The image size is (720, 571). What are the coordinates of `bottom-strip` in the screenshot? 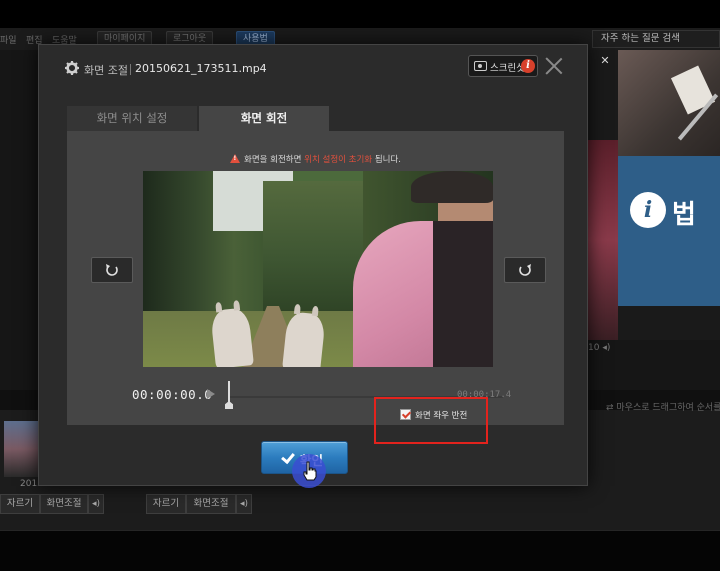 It's located at (360, 550).